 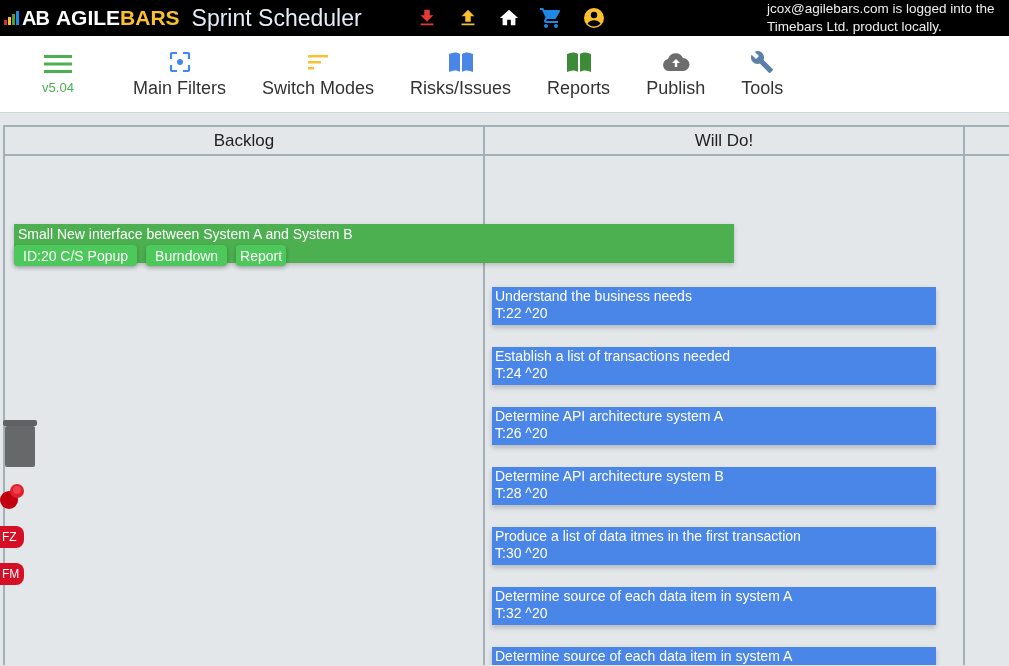 What do you see at coordinates (714, 366) in the screenshot?
I see `task-bar: Establish a list of transactions needed T:24 ^20` at bounding box center [714, 366].